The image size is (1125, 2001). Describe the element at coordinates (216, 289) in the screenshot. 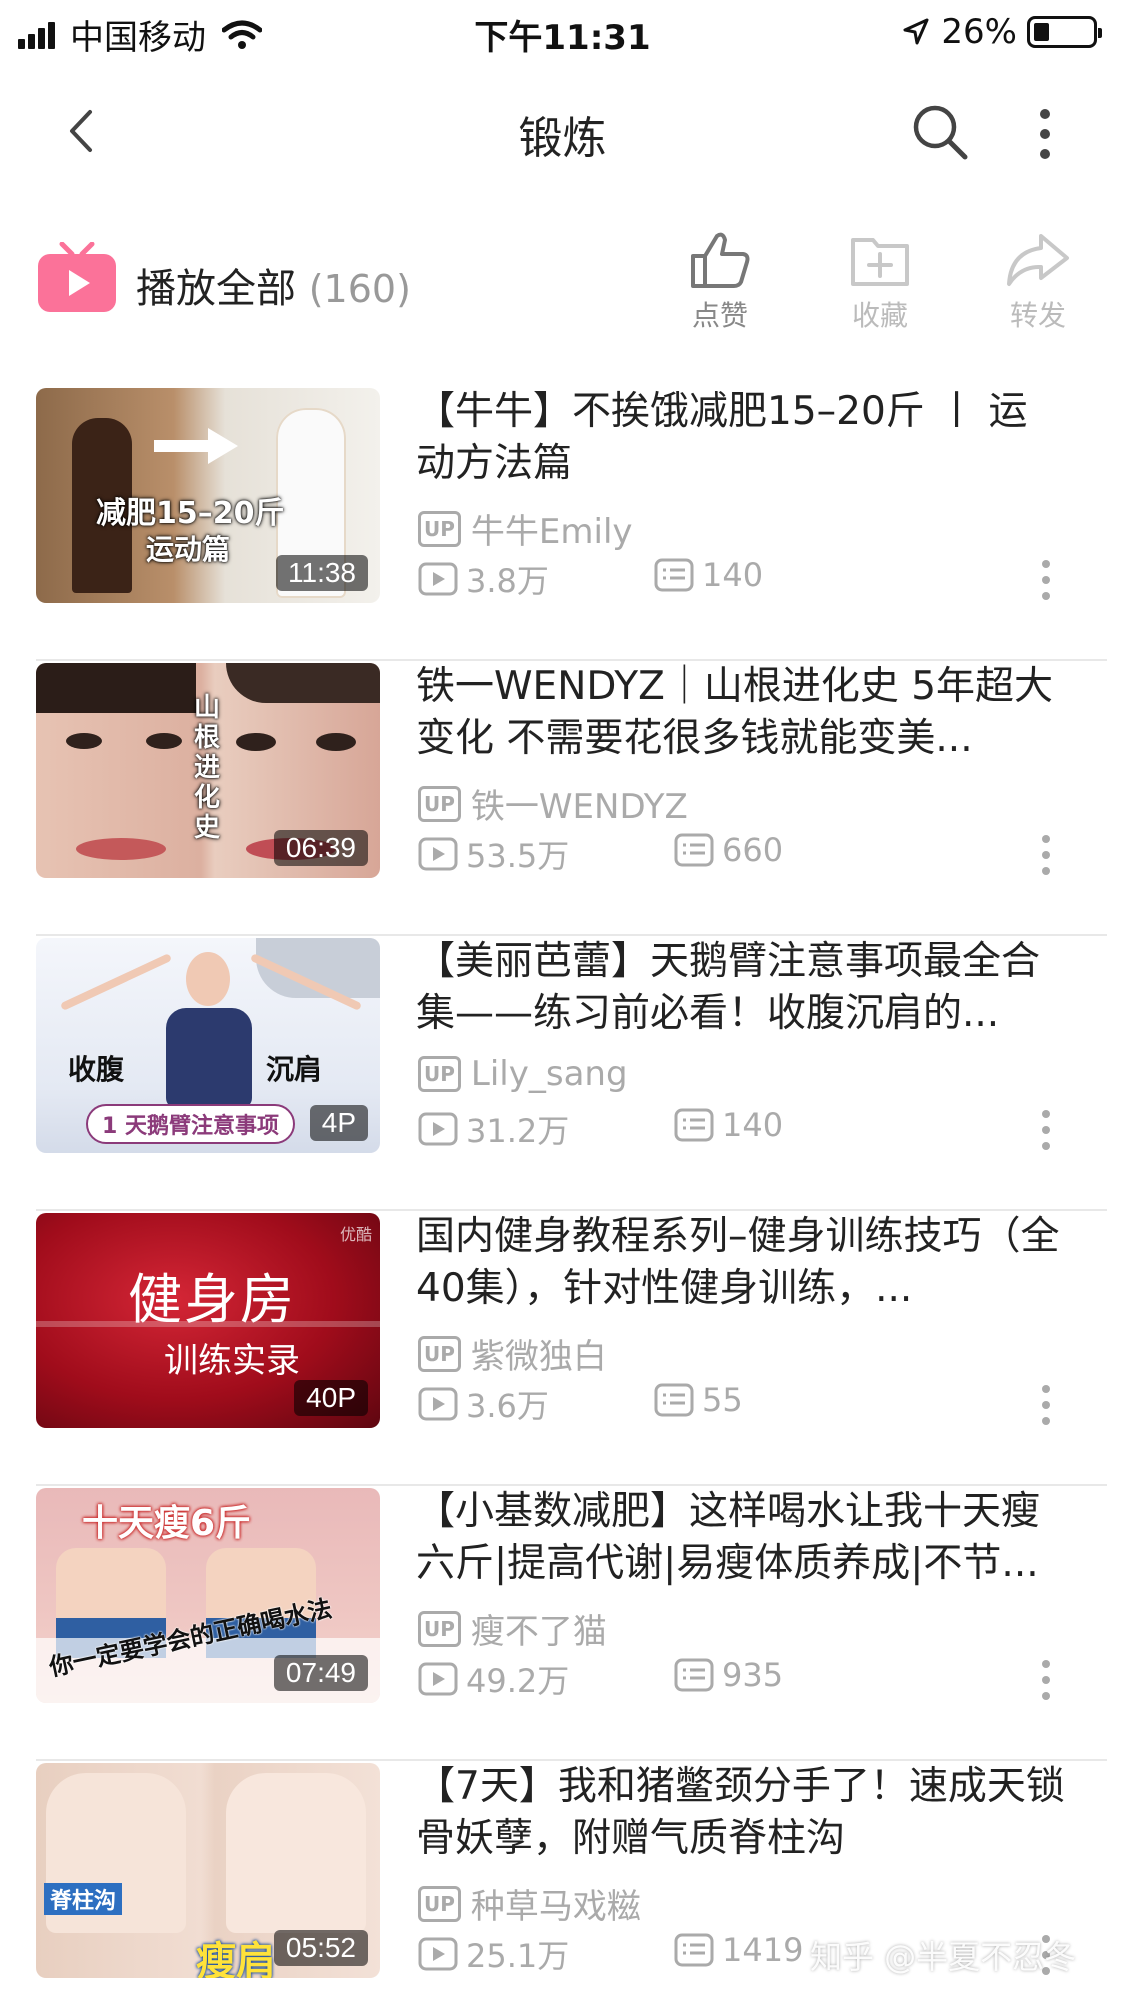

I see `play-all-label: 播放全部` at that location.